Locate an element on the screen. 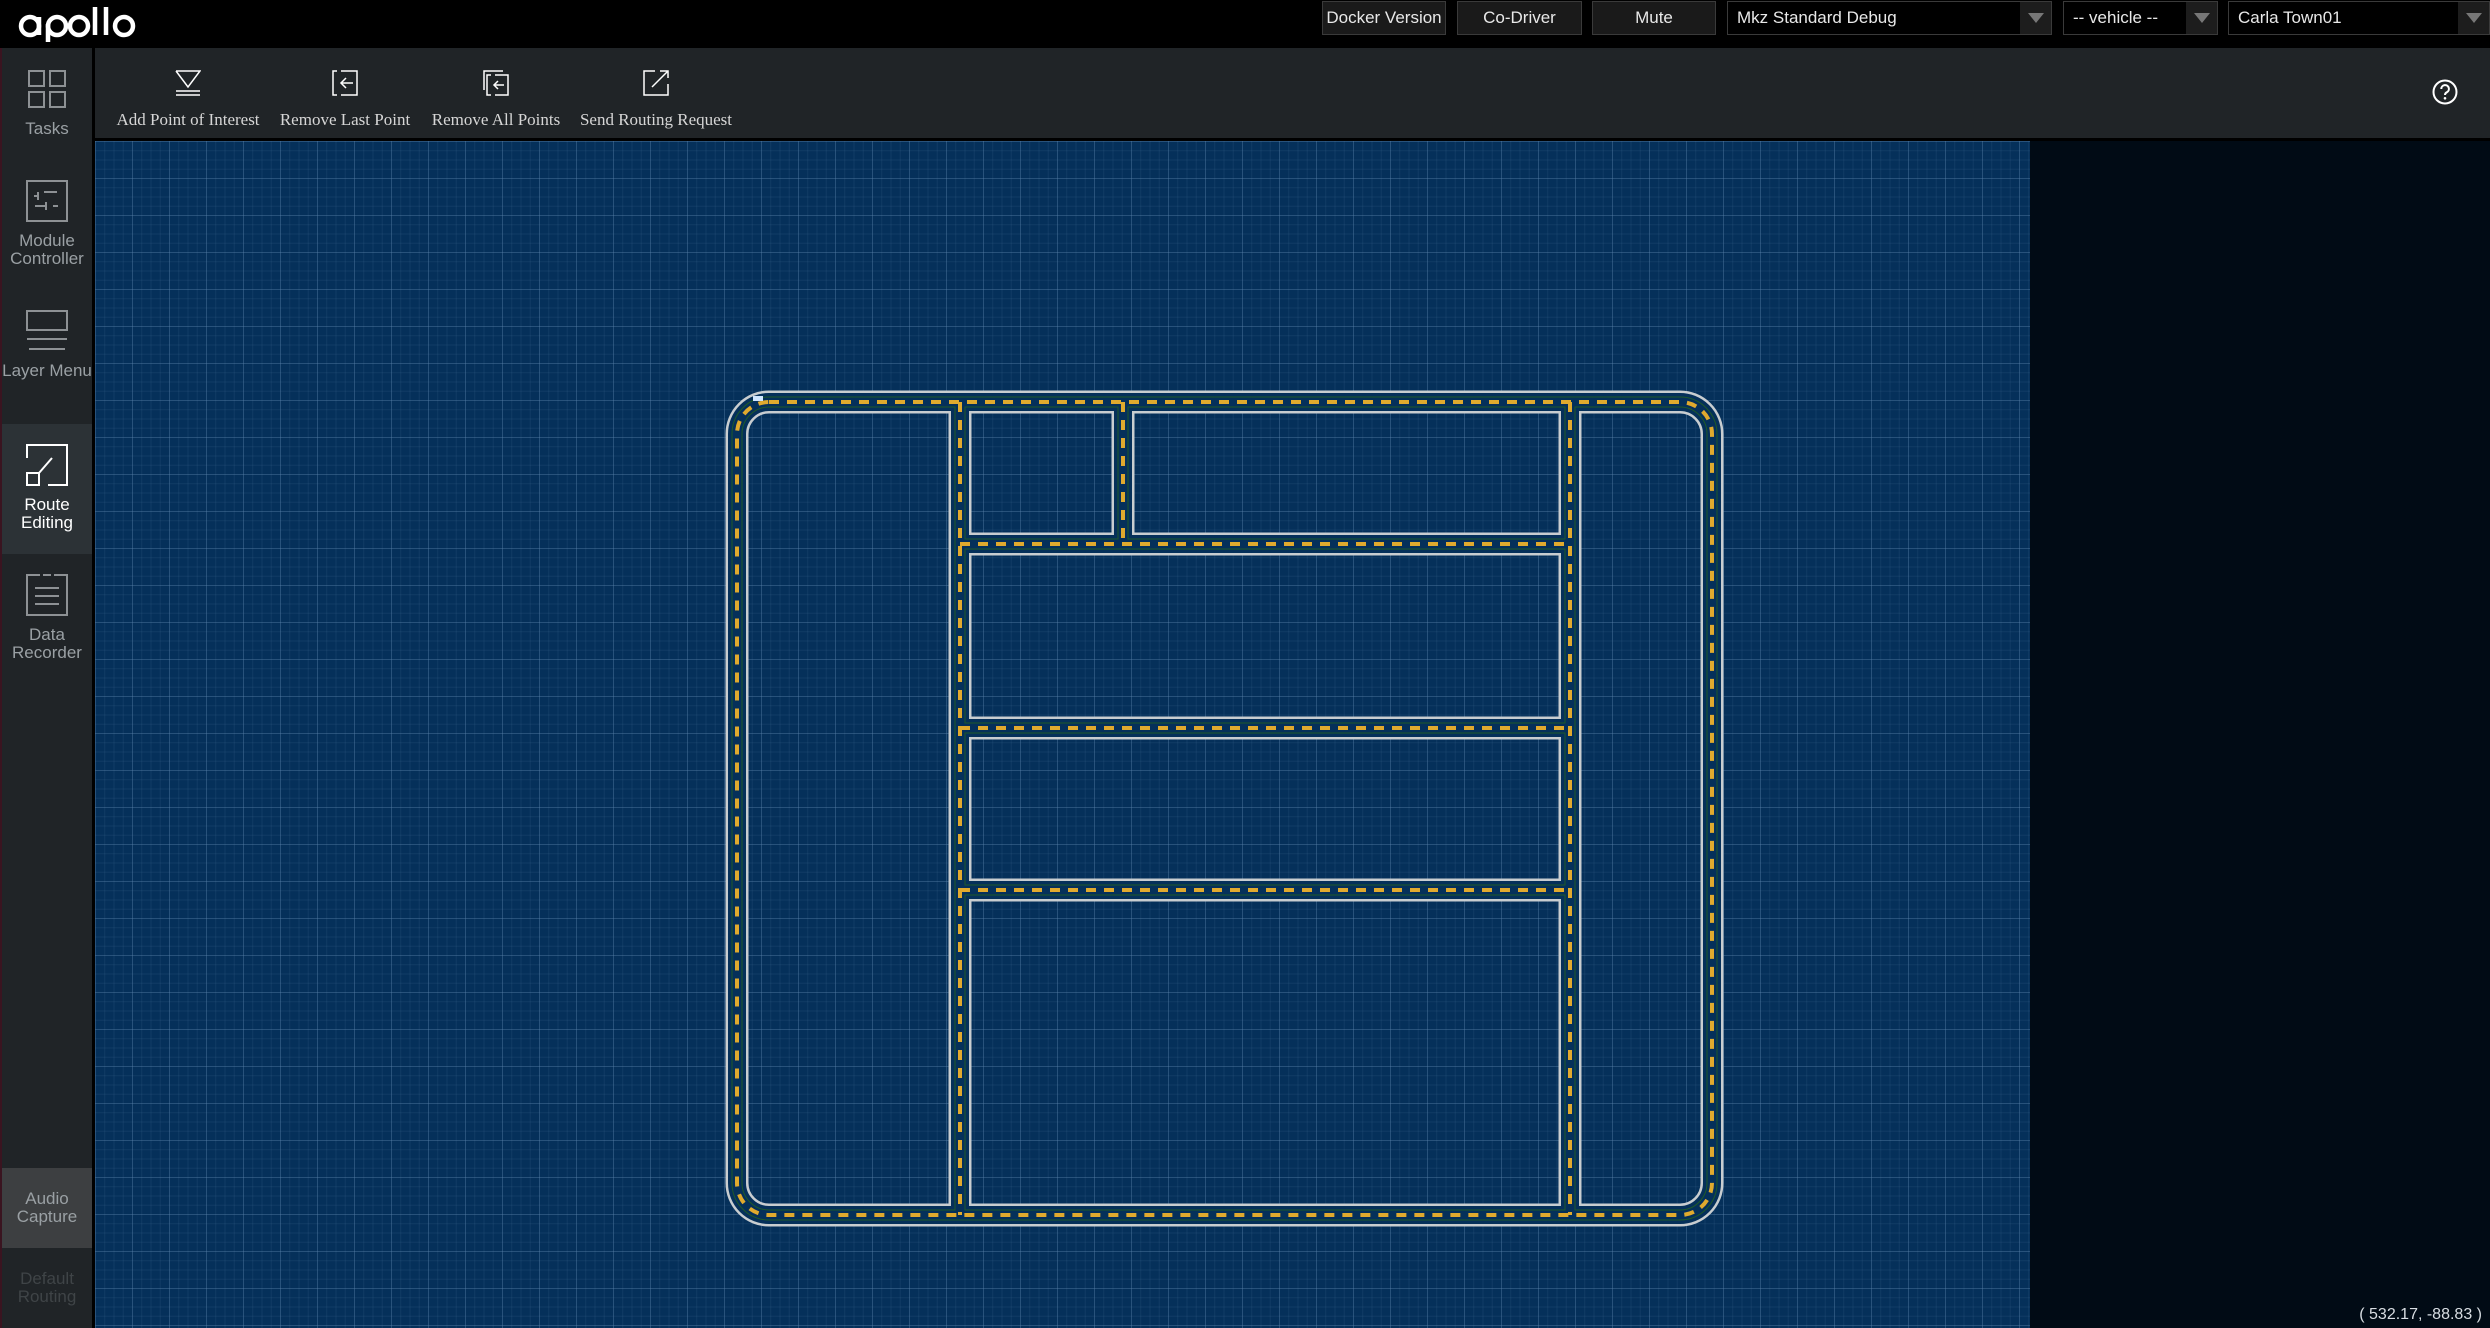 The height and width of the screenshot is (1328, 2490). remove-last-point-button: Remove Last Point is located at coordinates (345, 93).